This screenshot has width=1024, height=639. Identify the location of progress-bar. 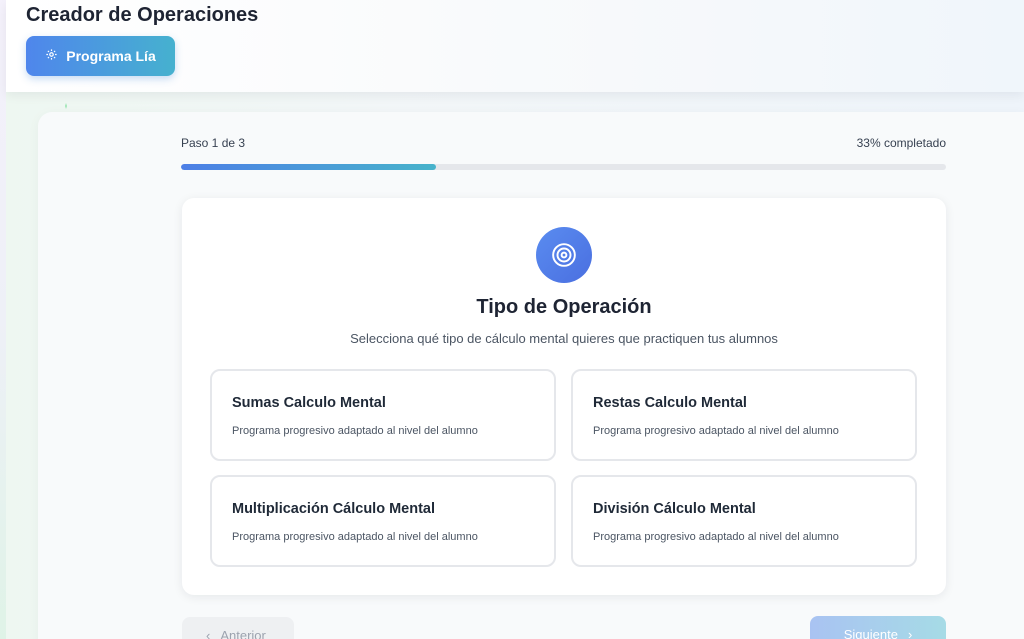
(563, 167).